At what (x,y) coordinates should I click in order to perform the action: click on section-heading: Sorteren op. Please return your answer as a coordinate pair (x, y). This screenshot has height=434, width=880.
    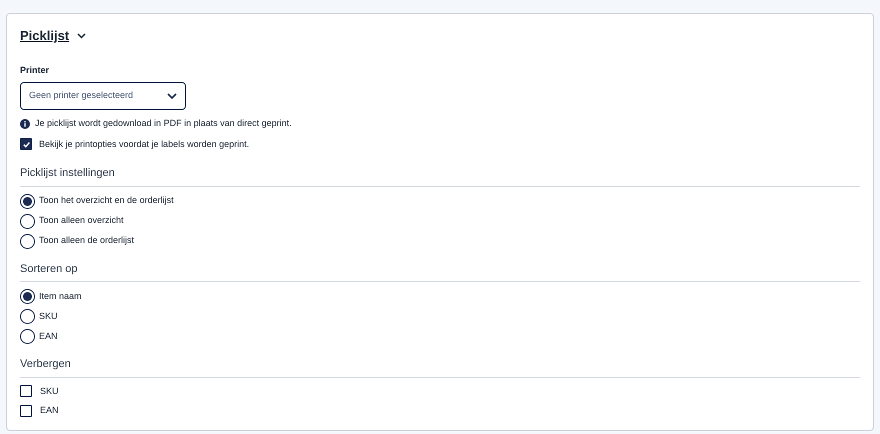
    Looking at the image, I should click on (440, 271).